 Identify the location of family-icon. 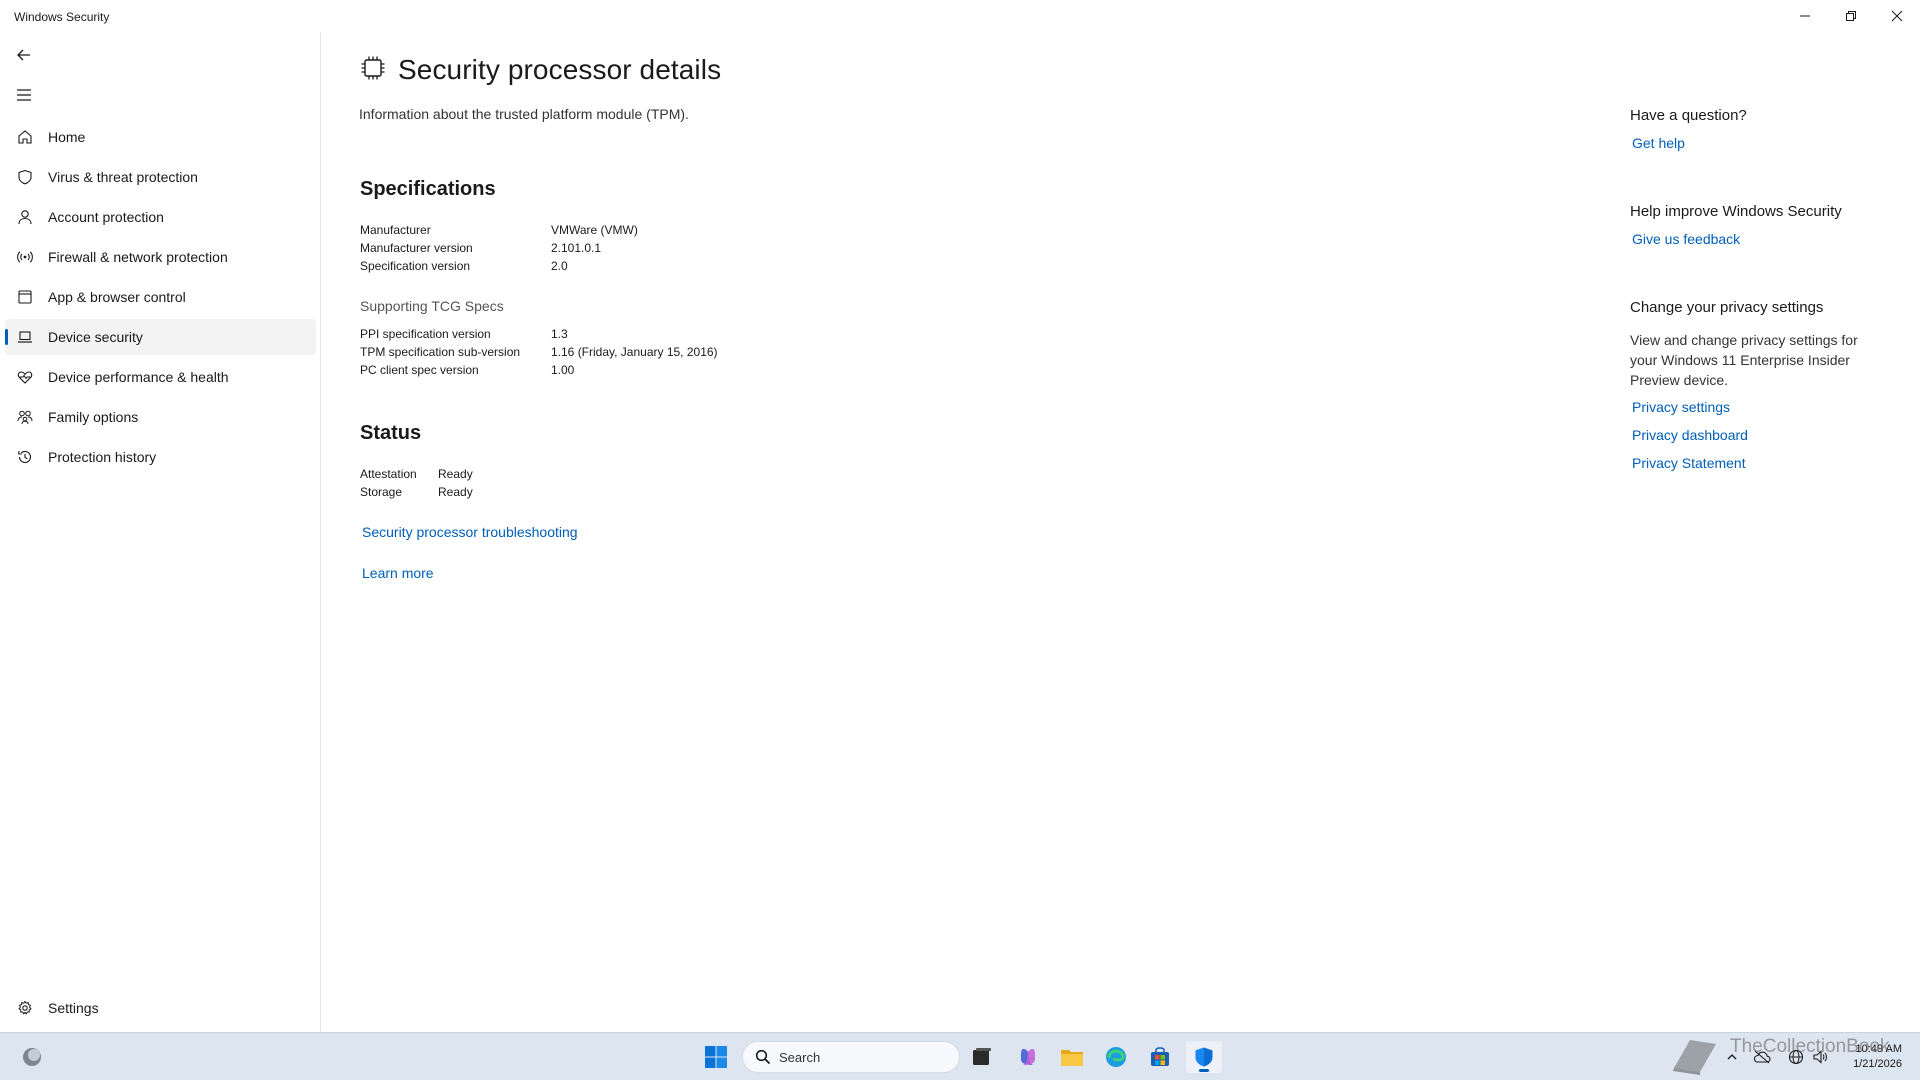
(25, 417).